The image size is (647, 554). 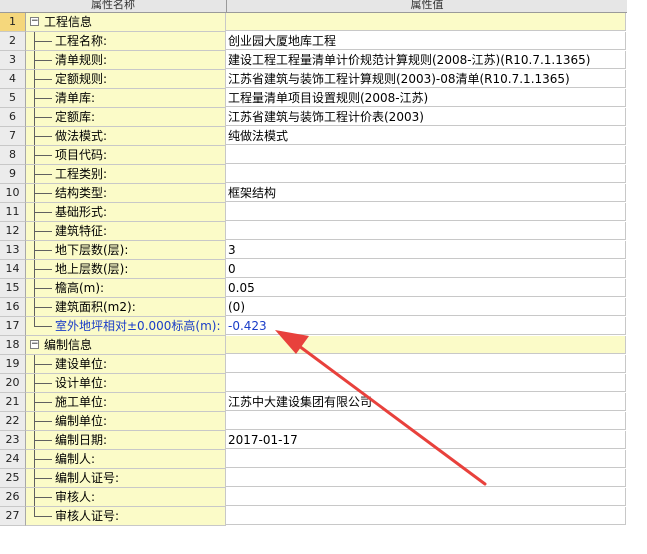 I want to click on annotation-arrow, so click(x=381, y=408).